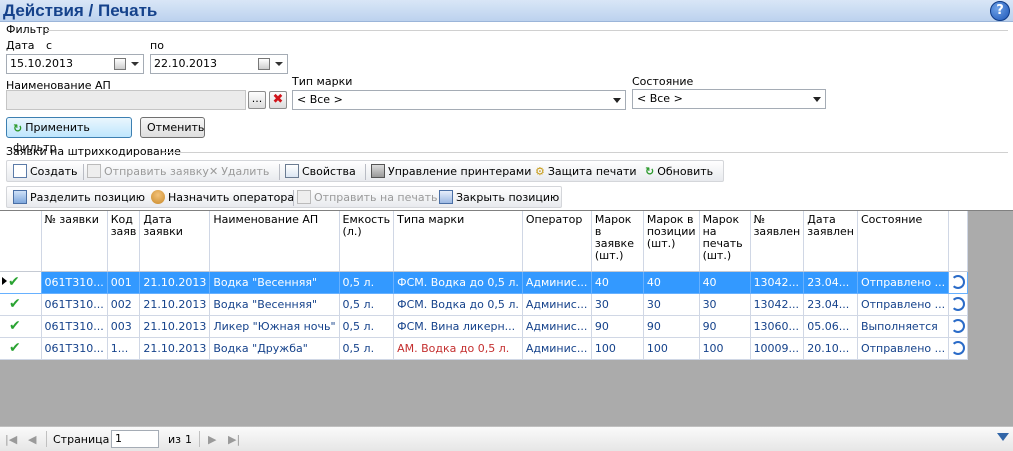  I want to click on last-page-icon: ▶|, so click(234, 439).